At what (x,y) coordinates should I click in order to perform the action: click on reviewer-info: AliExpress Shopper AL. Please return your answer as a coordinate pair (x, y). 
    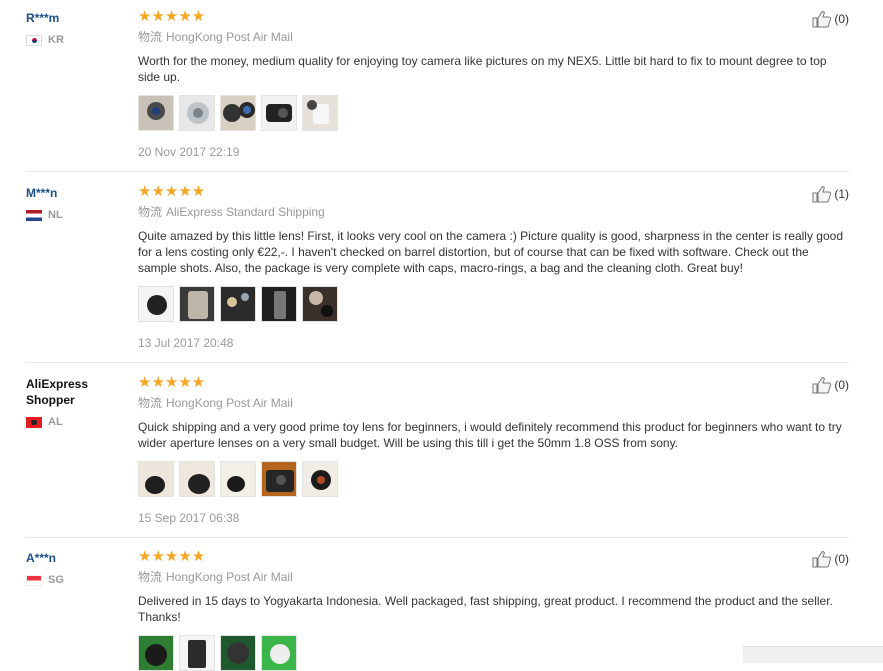
    Looking at the image, I should click on (76, 402).